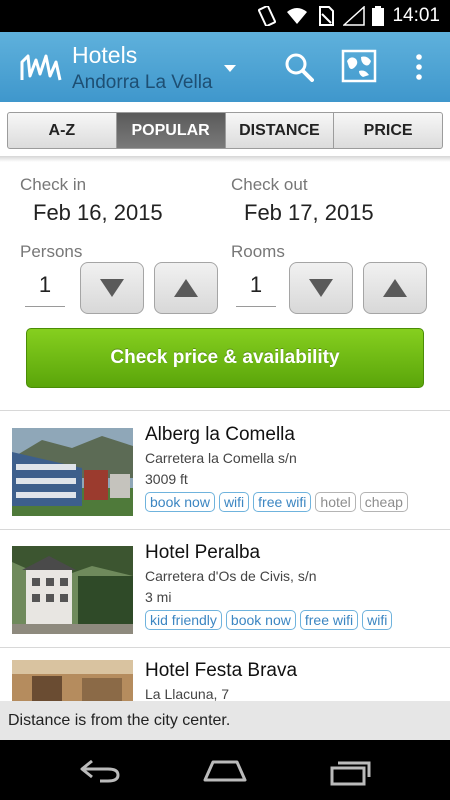 This screenshot has width=450, height=800. Describe the element at coordinates (62, 130) in the screenshot. I see `tab-a-z: A-Z` at that location.